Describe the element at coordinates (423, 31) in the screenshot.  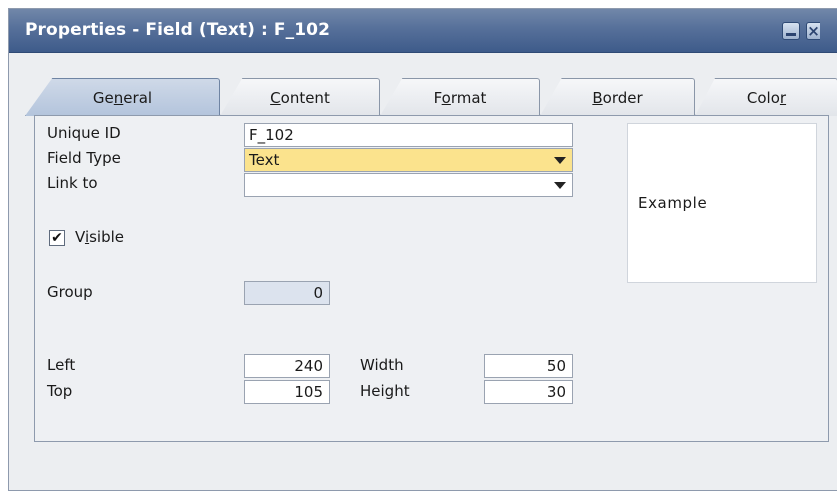
I see `title-bar: Properties - Field (Text) : F_102 ×` at that location.